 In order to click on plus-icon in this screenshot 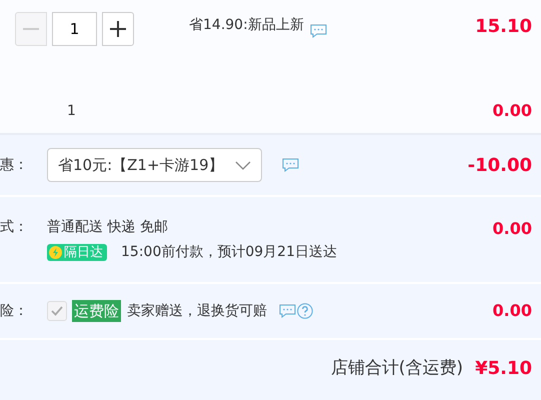, I will do `click(118, 29)`.